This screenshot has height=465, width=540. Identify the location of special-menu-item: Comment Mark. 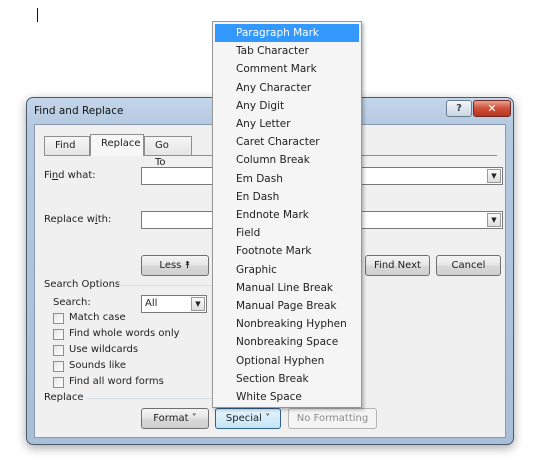
(287, 69).